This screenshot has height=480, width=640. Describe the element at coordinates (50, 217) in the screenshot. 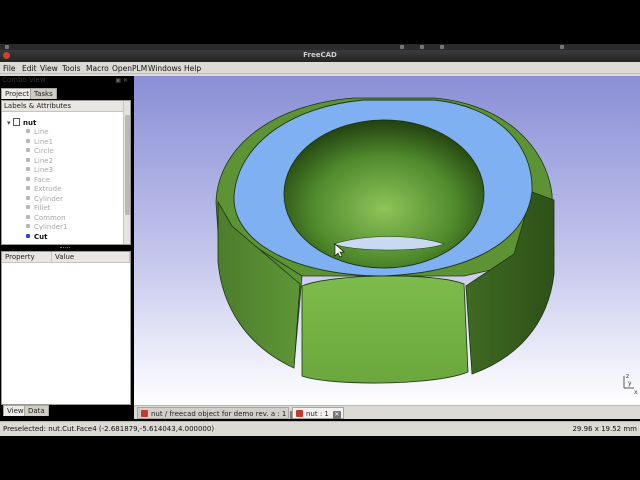

I see `tree-item-label: Common` at that location.